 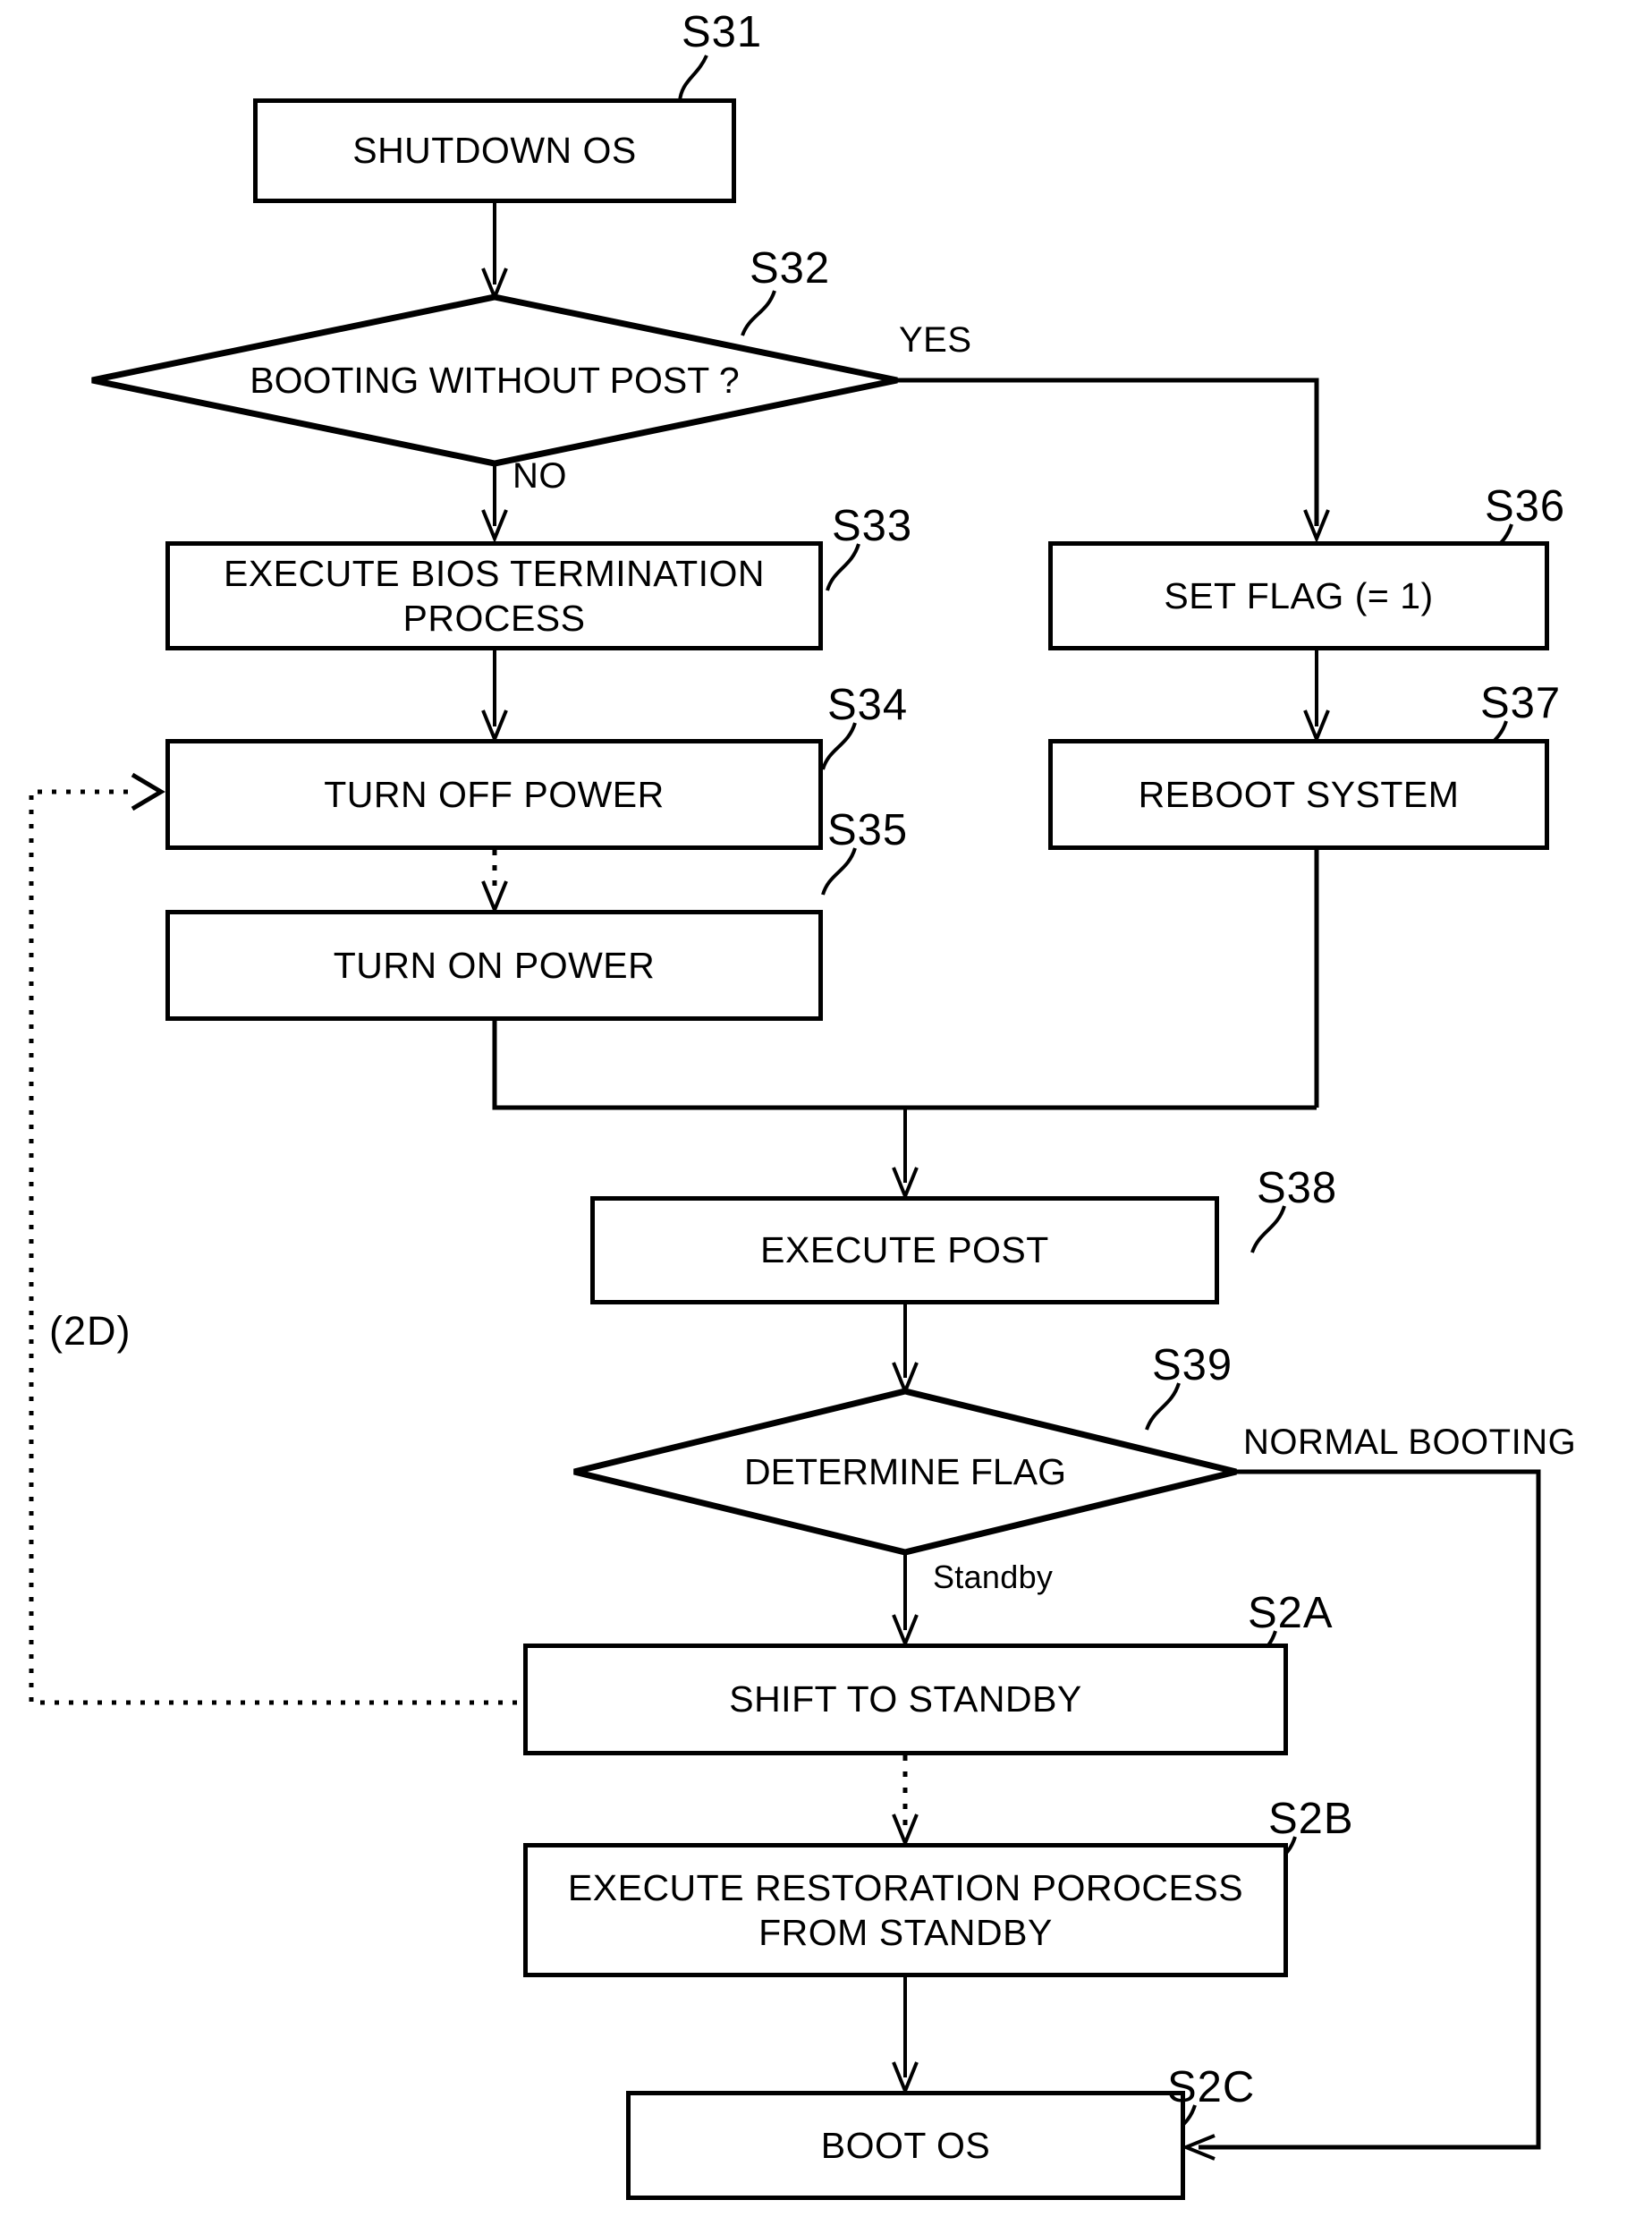 I want to click on node-shutdown-os: SHUTDOWN OS, so click(x=495, y=150).